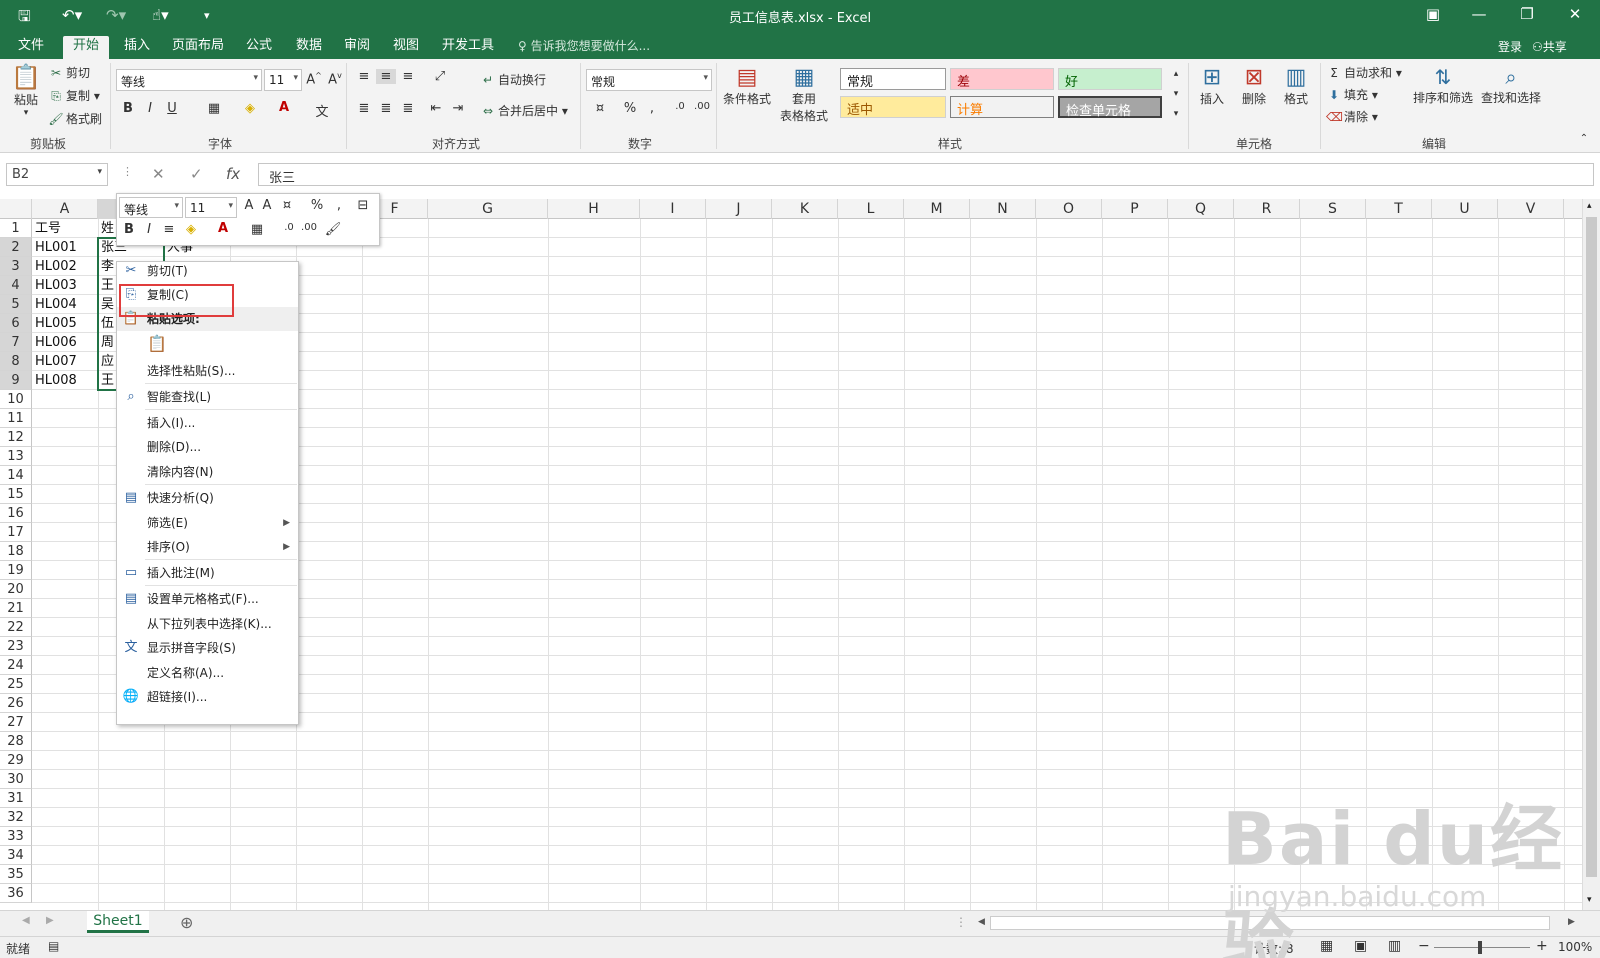  I want to click on column-header: M, so click(937, 209).